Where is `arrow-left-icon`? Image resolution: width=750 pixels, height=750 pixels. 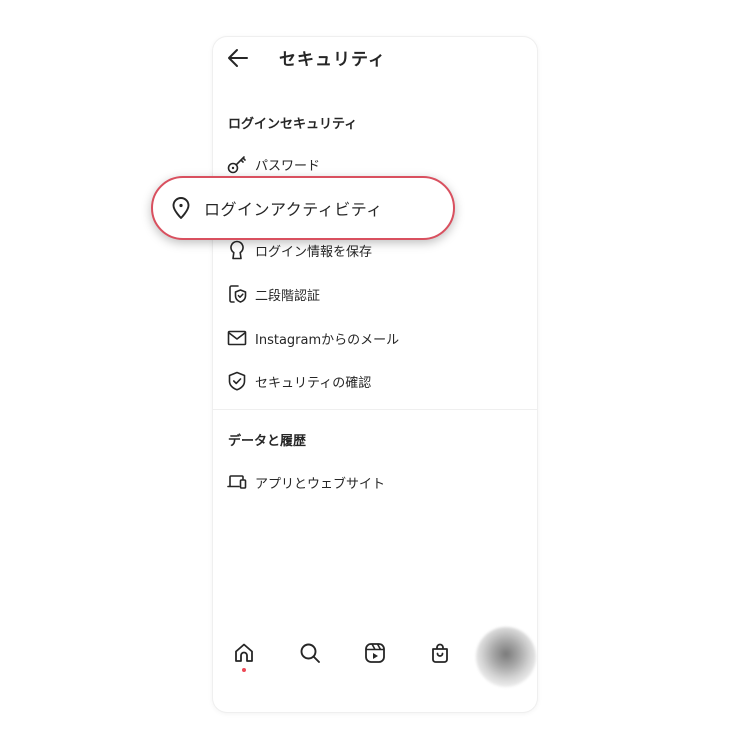 arrow-left-icon is located at coordinates (238, 58).